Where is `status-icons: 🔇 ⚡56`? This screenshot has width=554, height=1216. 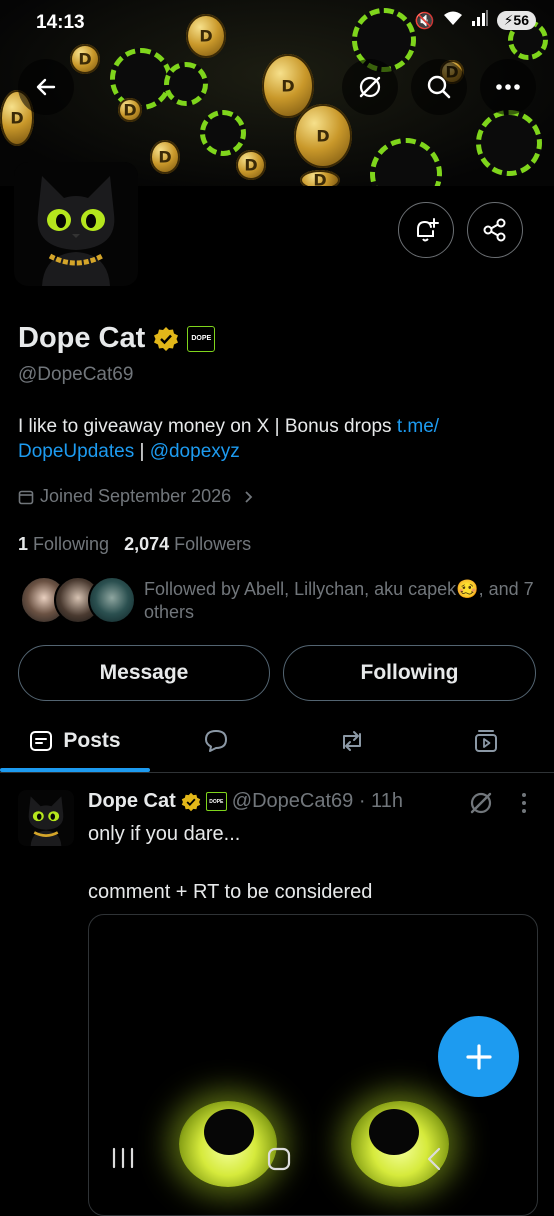 status-icons: 🔇 ⚡56 is located at coordinates (475, 20).